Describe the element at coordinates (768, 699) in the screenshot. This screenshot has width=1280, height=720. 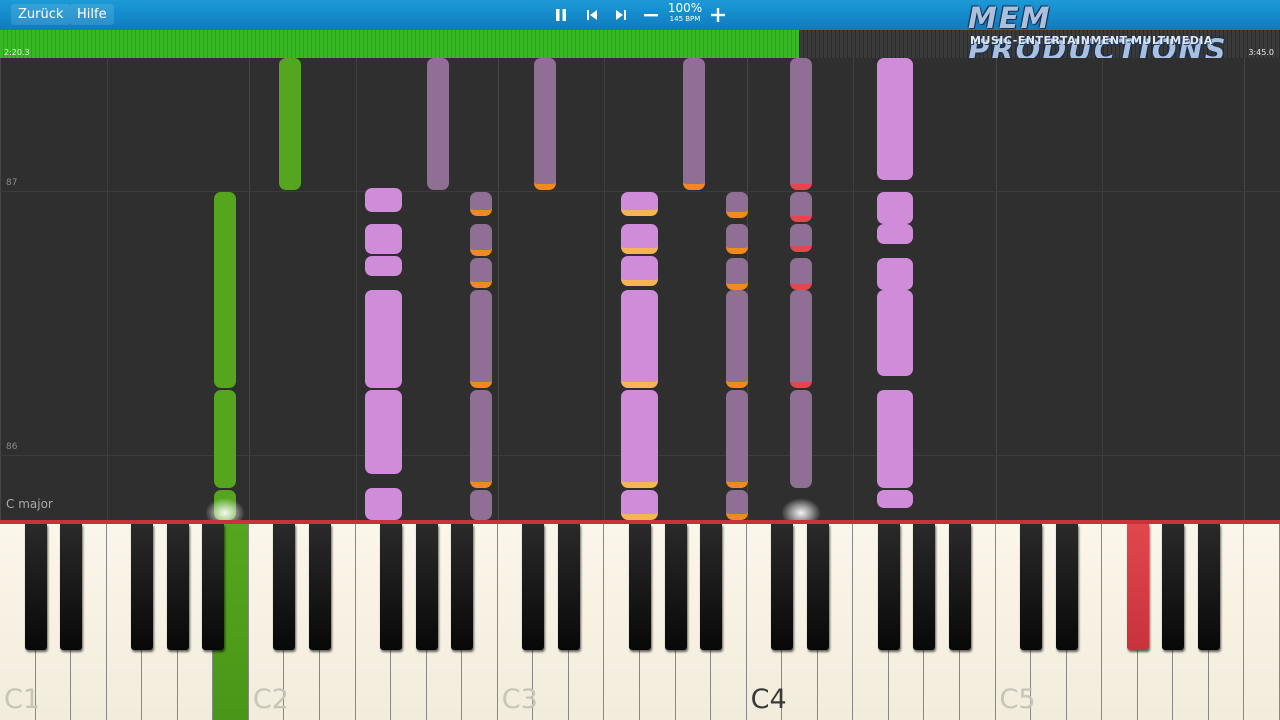
I see `octave-label: C4` at that location.